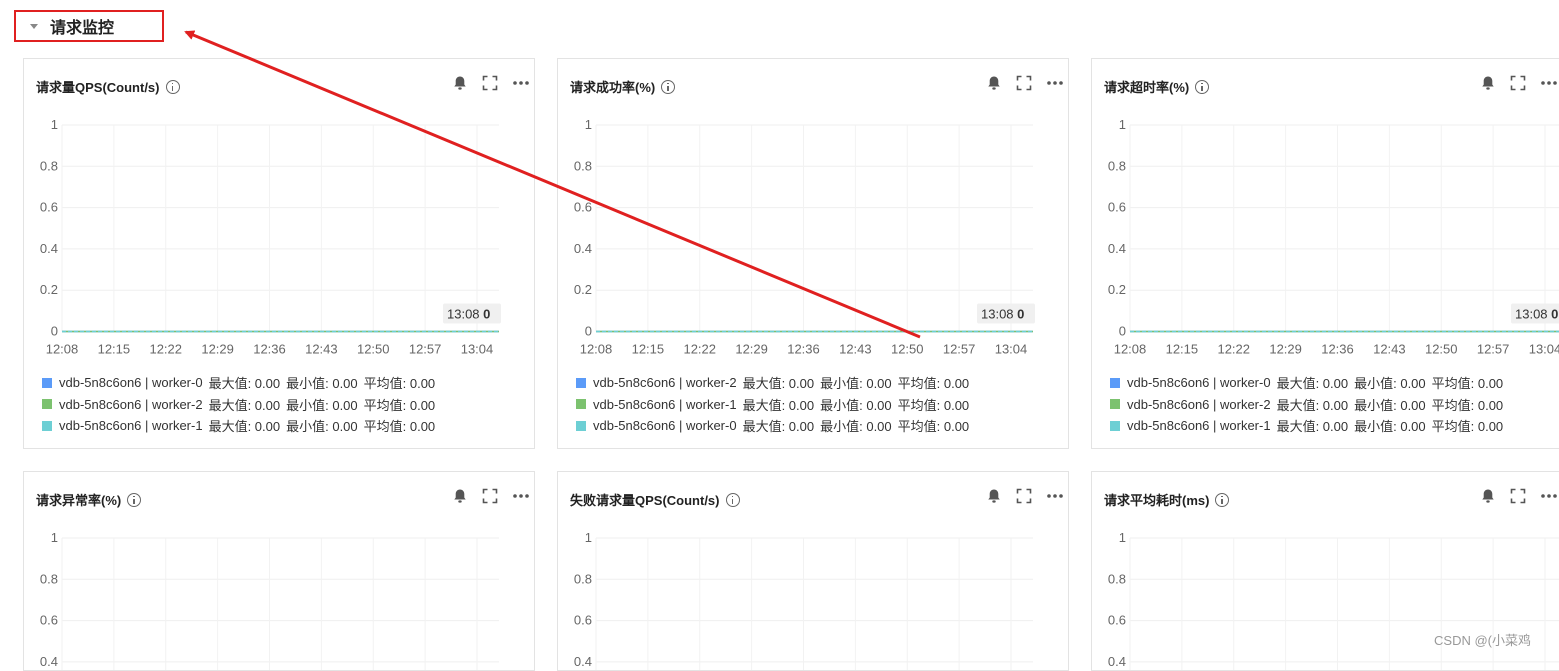 This screenshot has width=1559, height=671. I want to click on tooltip-text: 13:08 0, so click(1002, 314).